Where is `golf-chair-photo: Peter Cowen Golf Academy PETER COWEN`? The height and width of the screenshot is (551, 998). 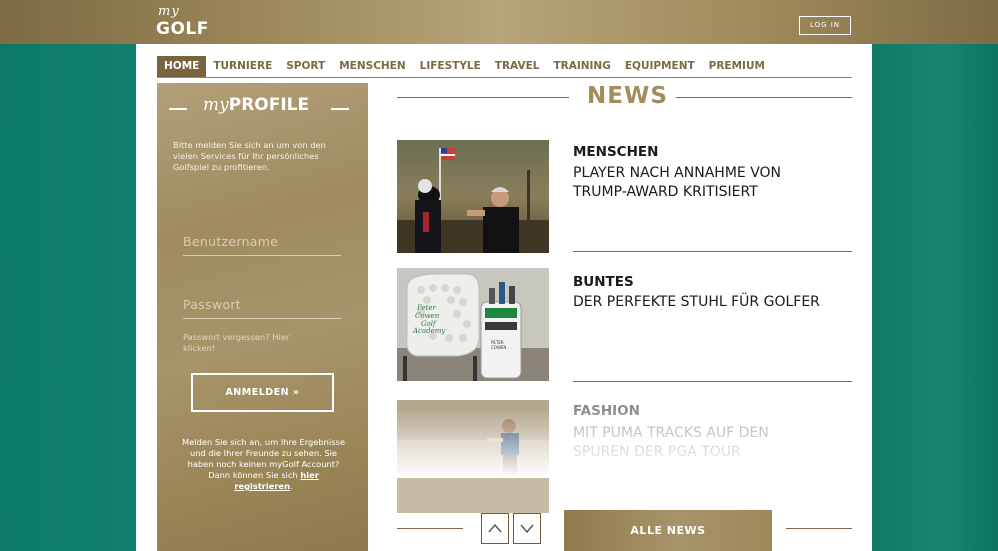
golf-chair-photo: Peter Cowen Golf Academy PETER COWEN is located at coordinates (473, 324).